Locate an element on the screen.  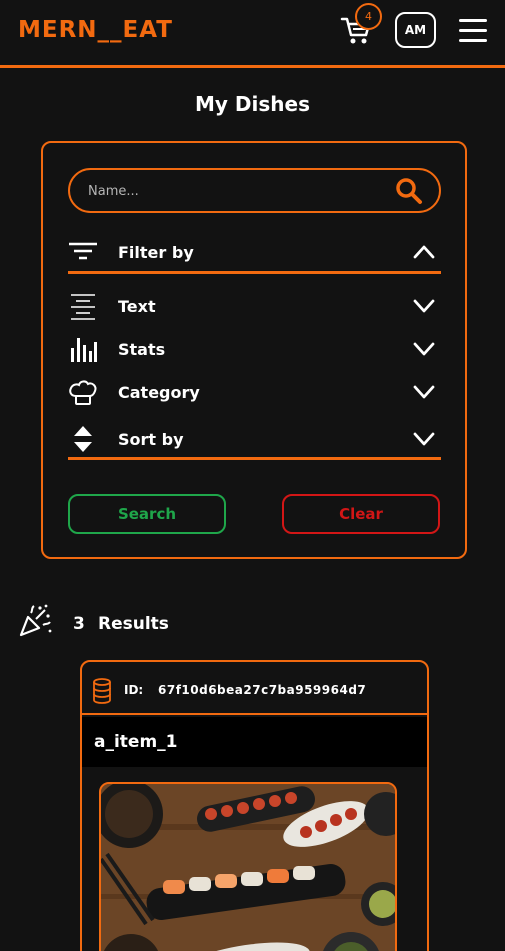
cart-count-badge: 4 is located at coordinates (368, 16).